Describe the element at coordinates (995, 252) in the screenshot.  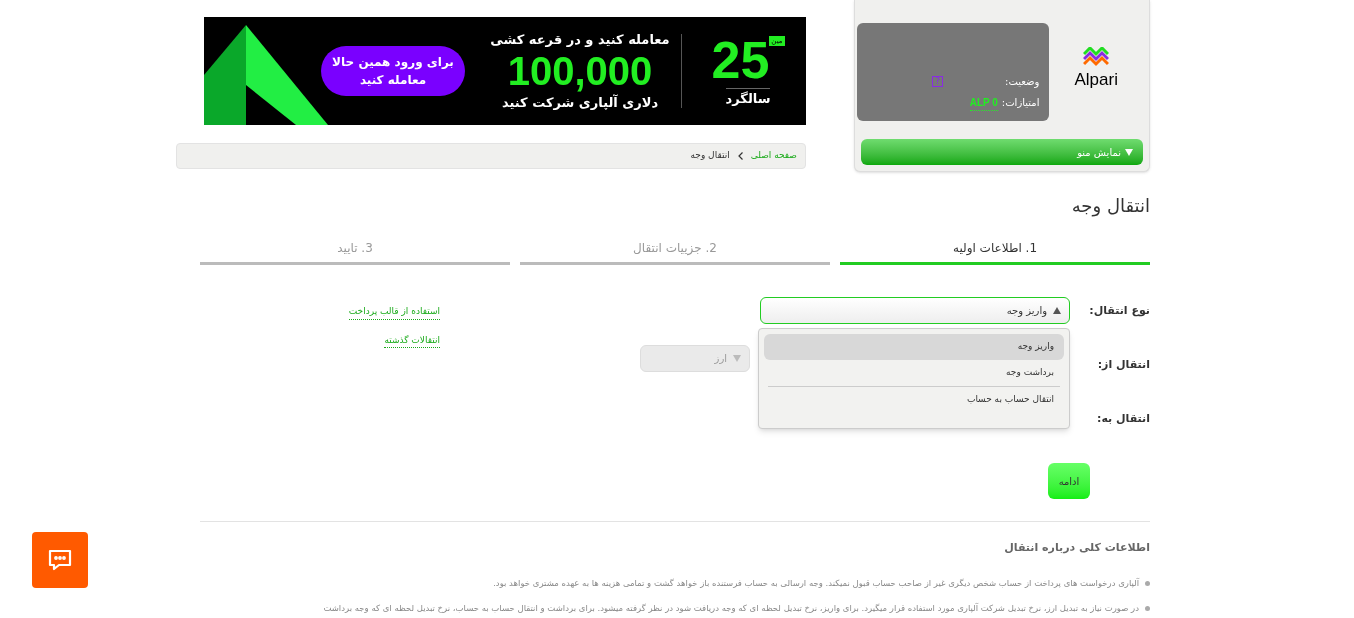
I see `step-tab: 1. اطلاعات اولیه` at that location.